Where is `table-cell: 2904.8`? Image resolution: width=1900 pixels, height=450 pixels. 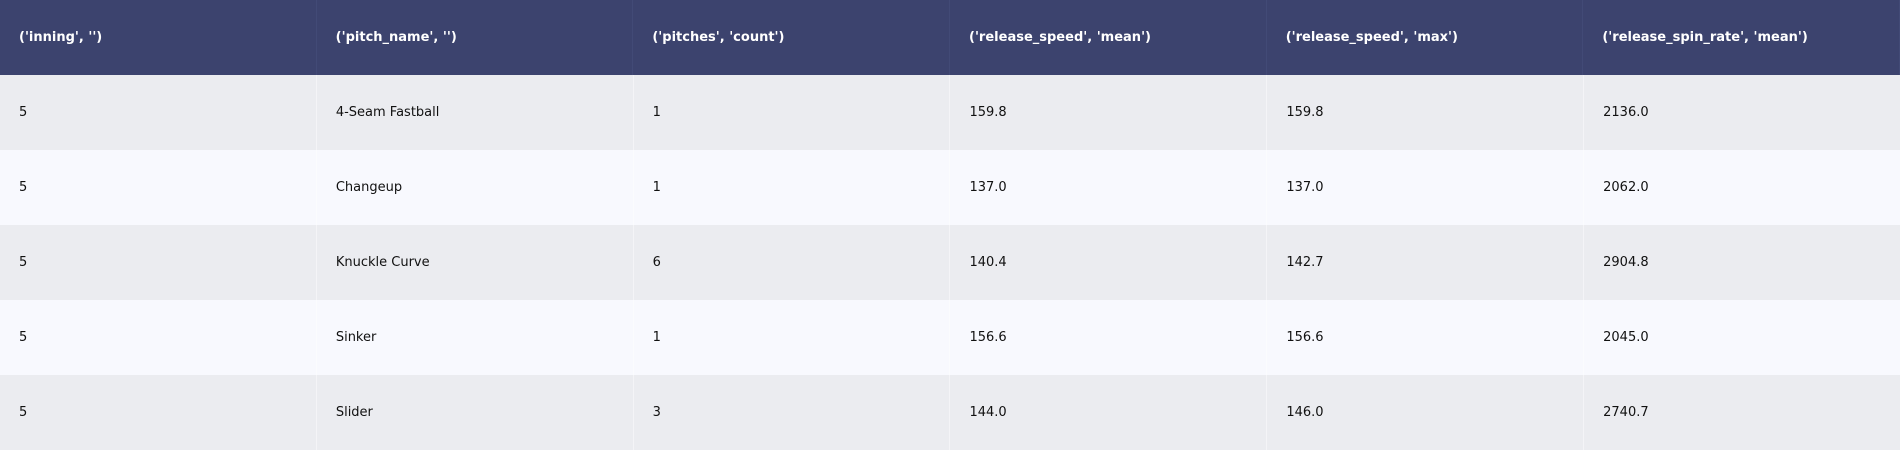
table-cell: 2904.8 is located at coordinates (1626, 262).